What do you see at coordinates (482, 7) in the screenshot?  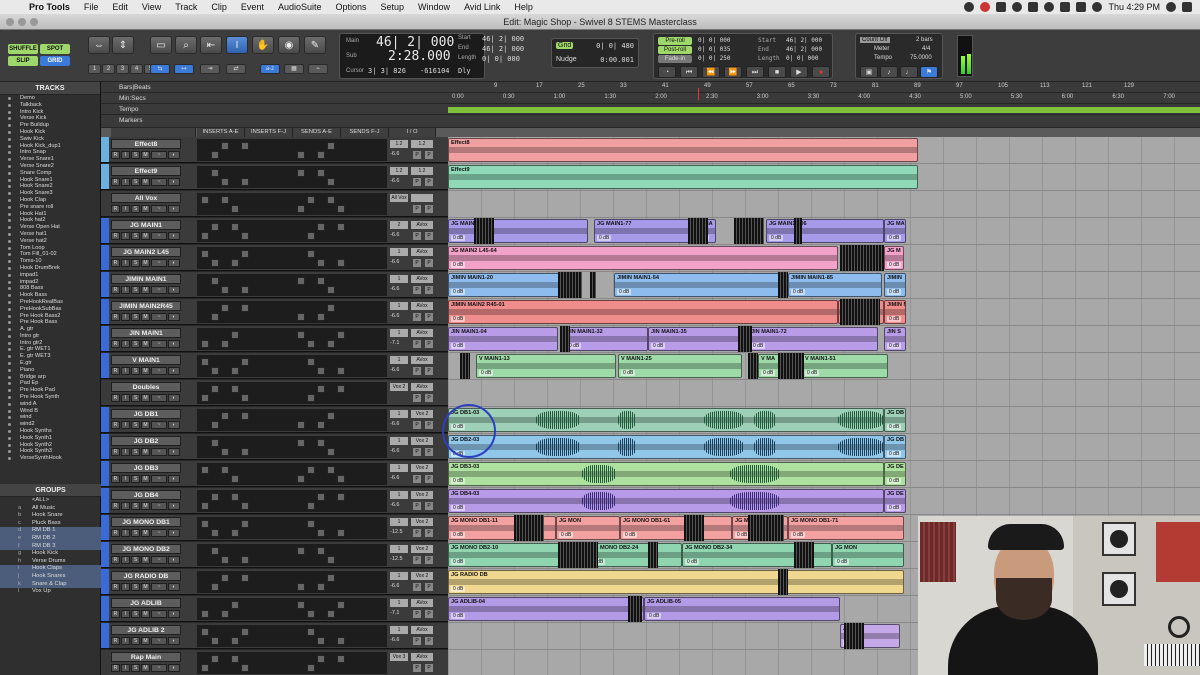 I see `menu-avid-link: Avid Link` at bounding box center [482, 7].